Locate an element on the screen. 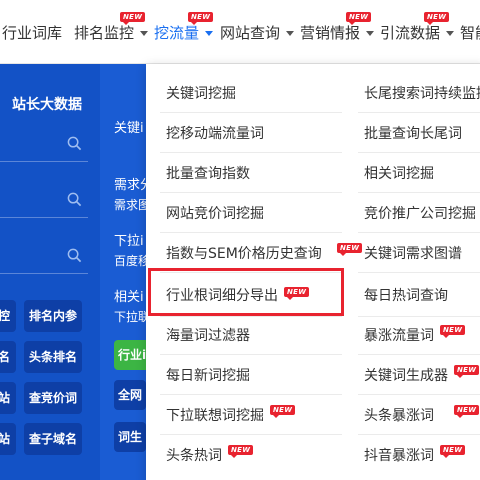 This screenshot has height=480, width=480. industry-button: 行业i is located at coordinates (131, 355).